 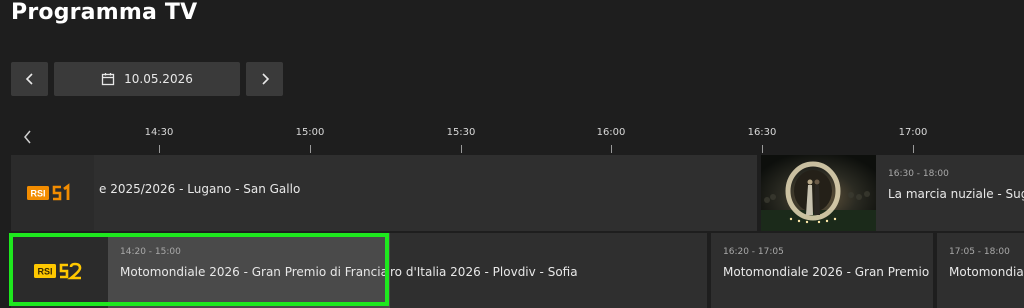 I want to click on program-thumbnail, so click(x=818, y=193).